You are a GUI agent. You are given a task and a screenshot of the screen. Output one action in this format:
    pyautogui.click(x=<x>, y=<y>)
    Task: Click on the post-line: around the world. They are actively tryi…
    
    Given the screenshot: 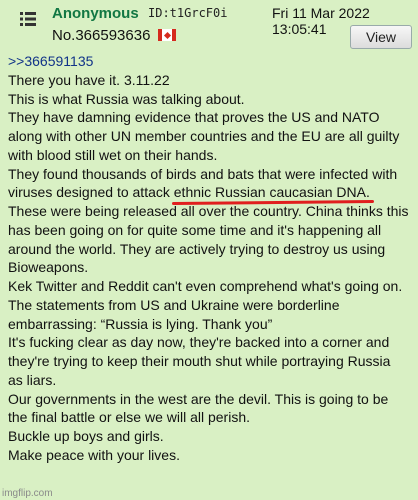 What is the action you would take?
    pyautogui.click(x=197, y=248)
    